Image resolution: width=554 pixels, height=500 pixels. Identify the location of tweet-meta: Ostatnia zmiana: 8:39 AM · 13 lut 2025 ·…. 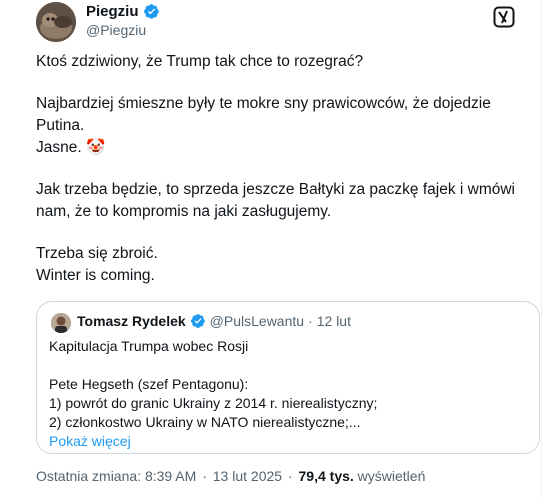
(230, 476).